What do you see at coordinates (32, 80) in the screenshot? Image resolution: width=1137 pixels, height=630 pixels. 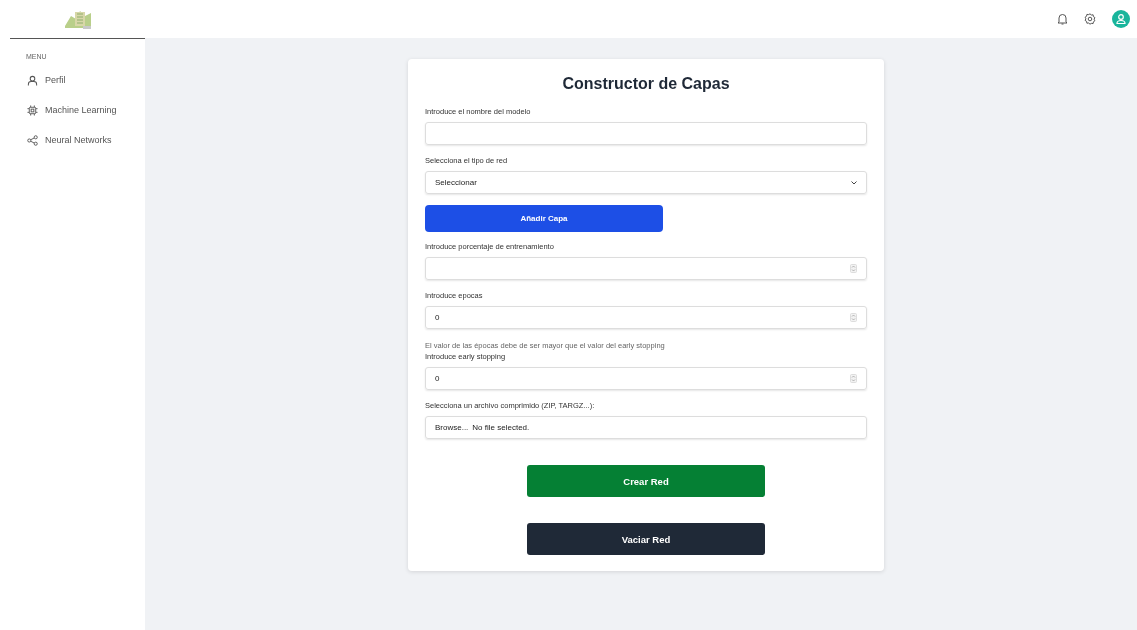 I see `person-icon` at bounding box center [32, 80].